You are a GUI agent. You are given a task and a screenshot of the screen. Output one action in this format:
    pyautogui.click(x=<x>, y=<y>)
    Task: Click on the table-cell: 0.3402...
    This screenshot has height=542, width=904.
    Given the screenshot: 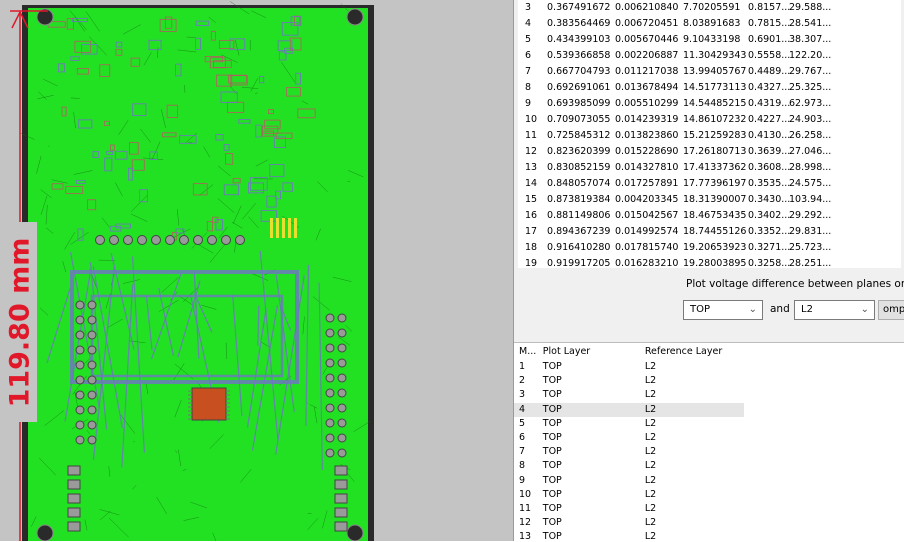 What is the action you would take?
    pyautogui.click(x=768, y=216)
    